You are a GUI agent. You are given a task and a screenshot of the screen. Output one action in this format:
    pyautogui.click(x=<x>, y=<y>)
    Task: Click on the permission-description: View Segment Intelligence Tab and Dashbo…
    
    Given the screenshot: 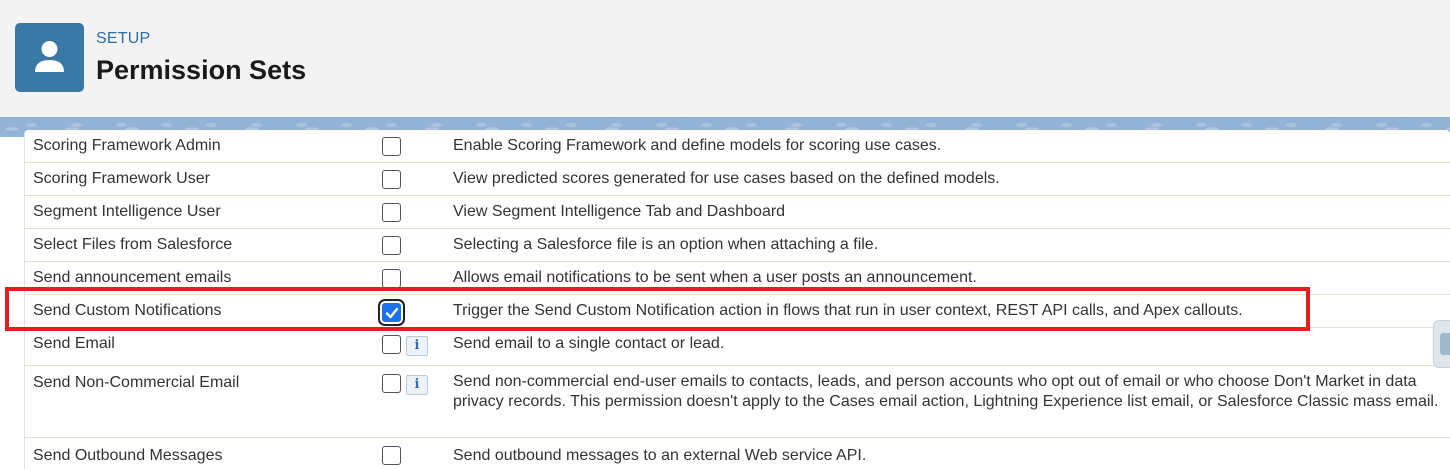 What is the action you would take?
    pyautogui.click(x=619, y=211)
    